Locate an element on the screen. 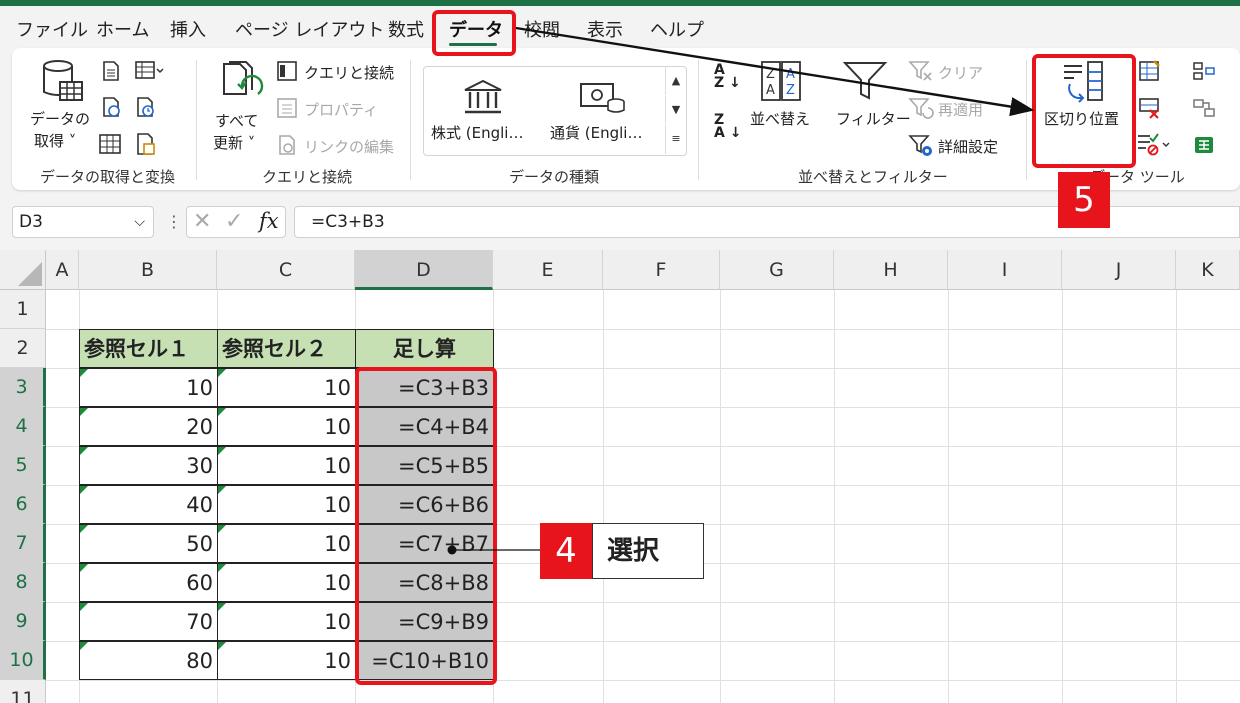 The image size is (1240, 703). step-4-badge: 4 is located at coordinates (566, 551).